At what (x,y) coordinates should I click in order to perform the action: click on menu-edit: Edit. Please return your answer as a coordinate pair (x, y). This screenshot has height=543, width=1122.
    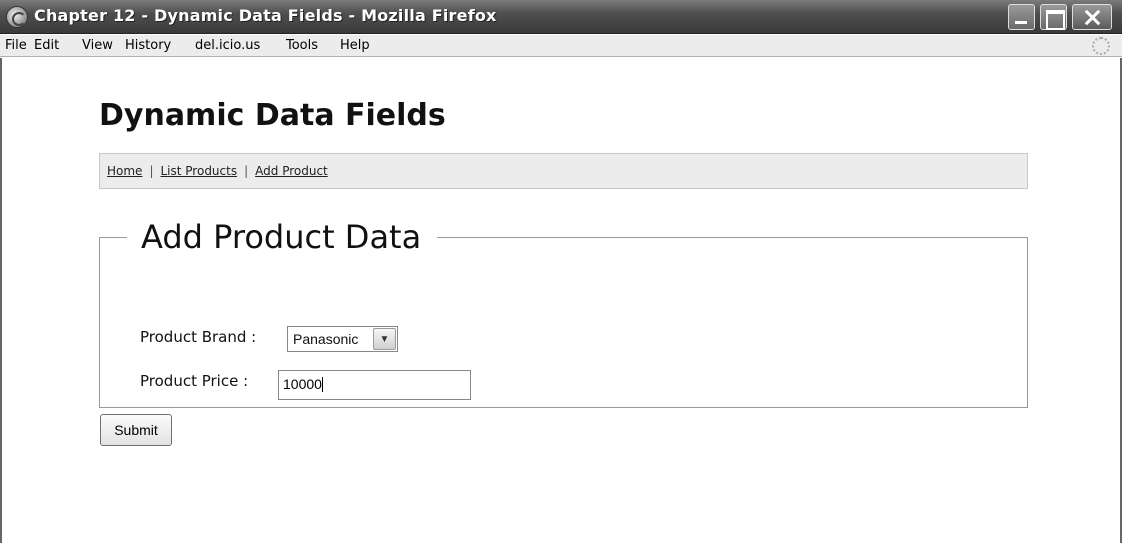
    Looking at the image, I should click on (46, 45).